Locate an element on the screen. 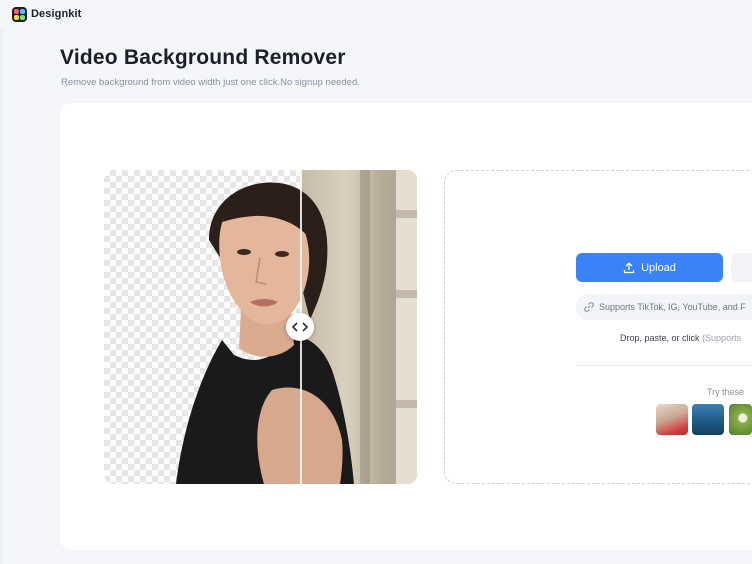 Image resolution: width=752 pixels, height=564 pixels. upload-button: Upload is located at coordinates (649, 267).